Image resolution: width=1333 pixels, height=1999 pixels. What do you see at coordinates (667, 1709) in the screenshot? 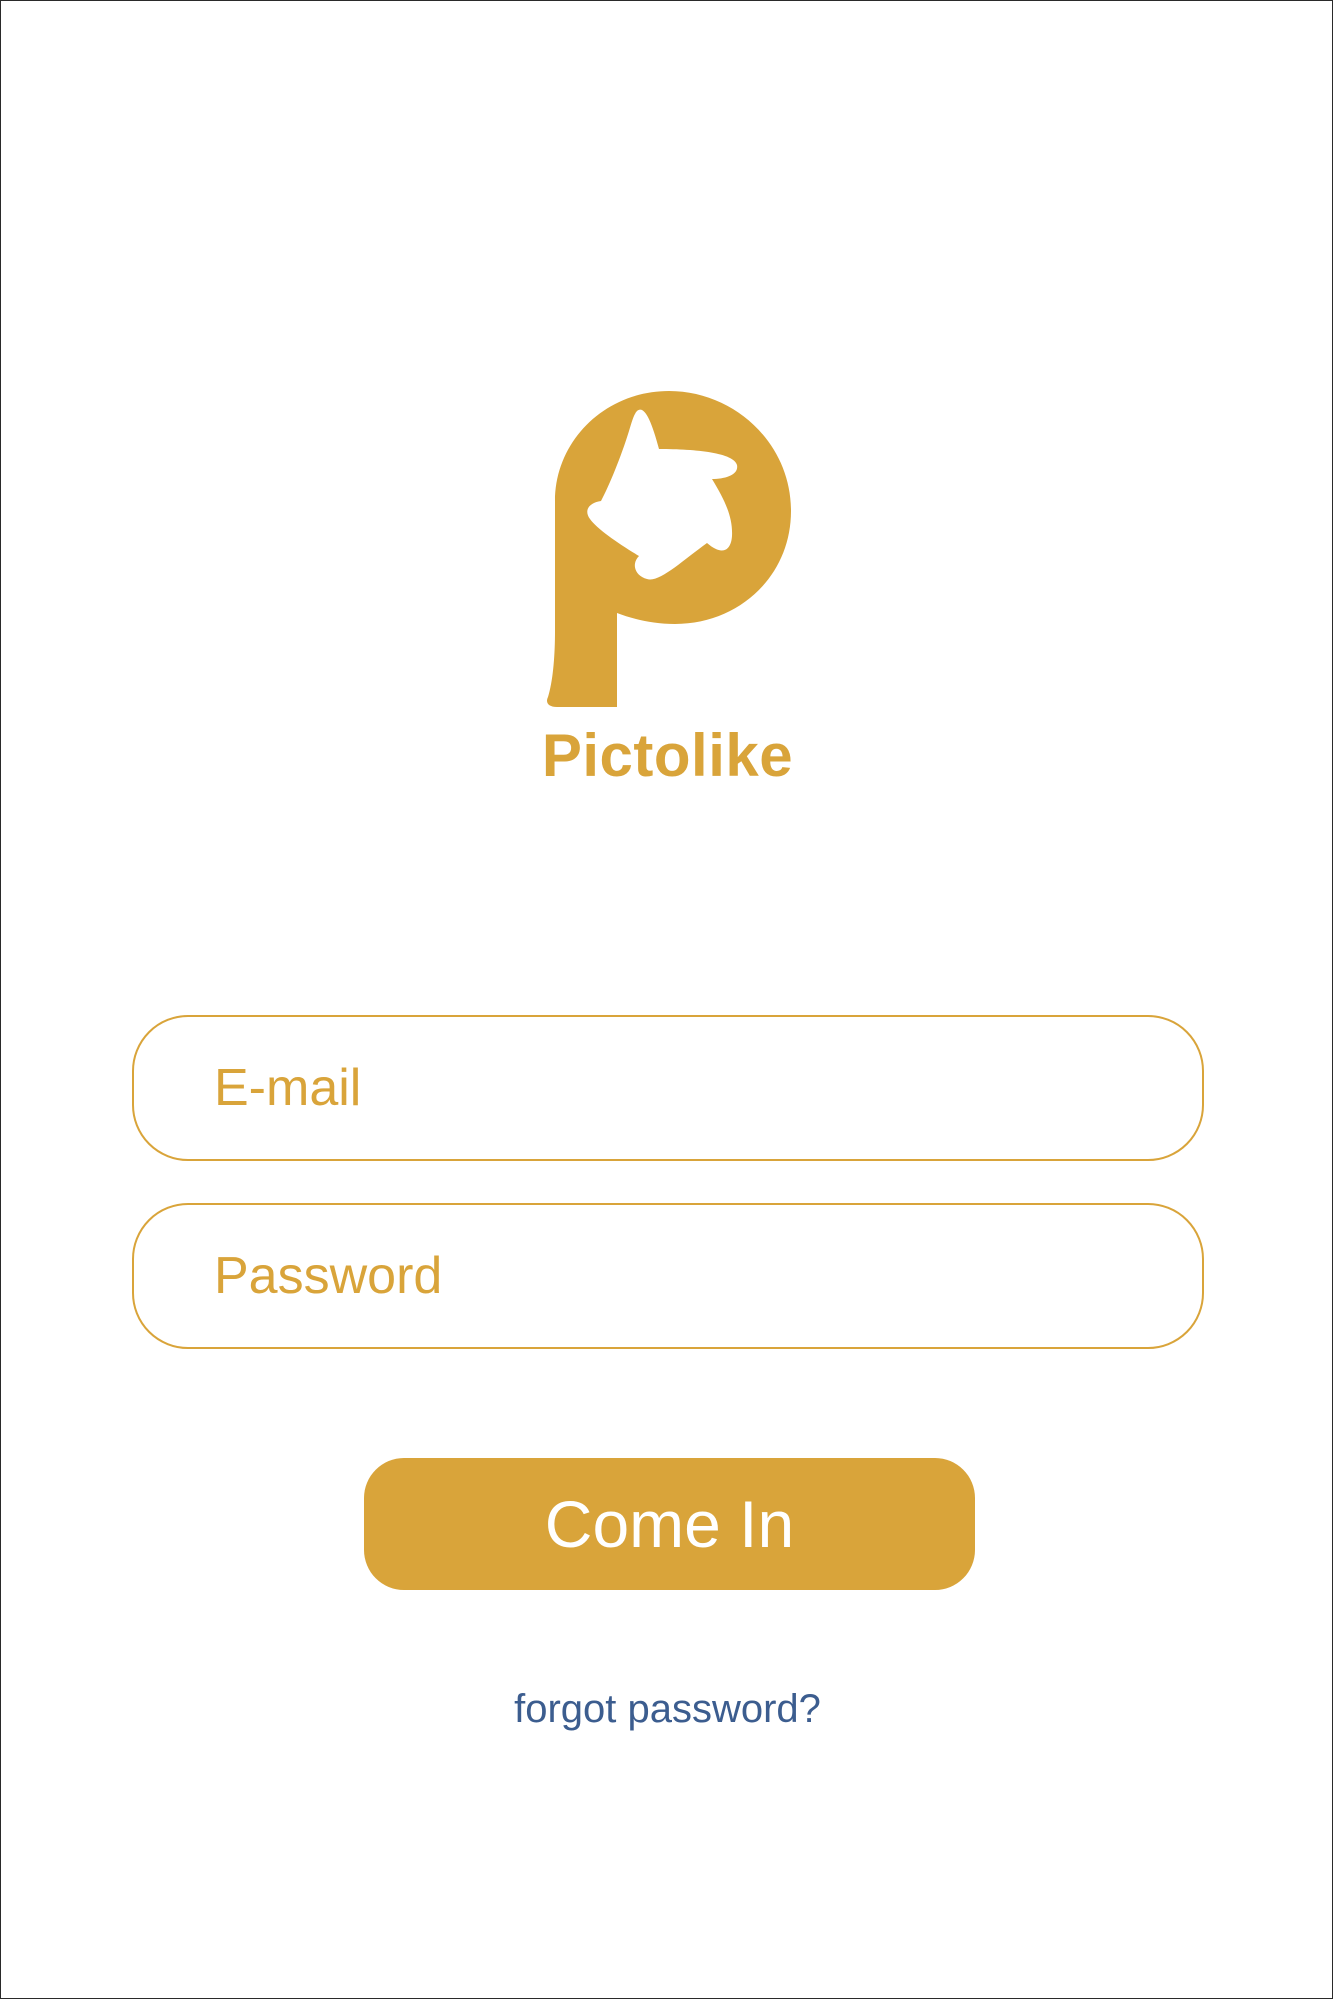
I see `forgot-password-link: forgot password?` at bounding box center [667, 1709].